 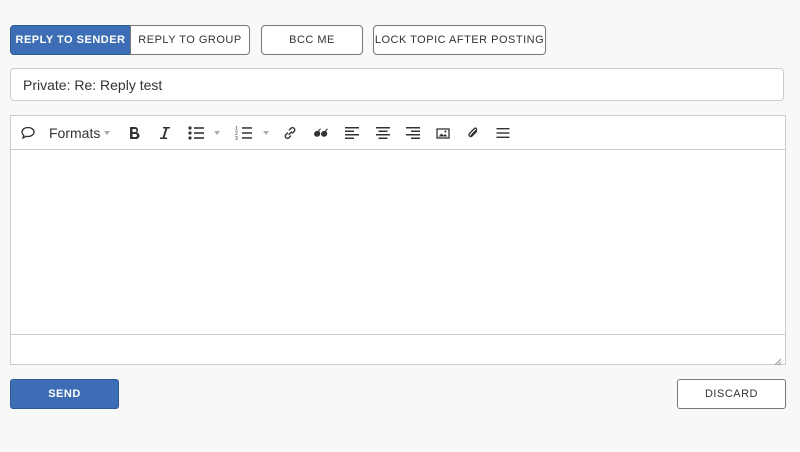 I want to click on editor-toolbar: Formats 123, so click(x=398, y=133).